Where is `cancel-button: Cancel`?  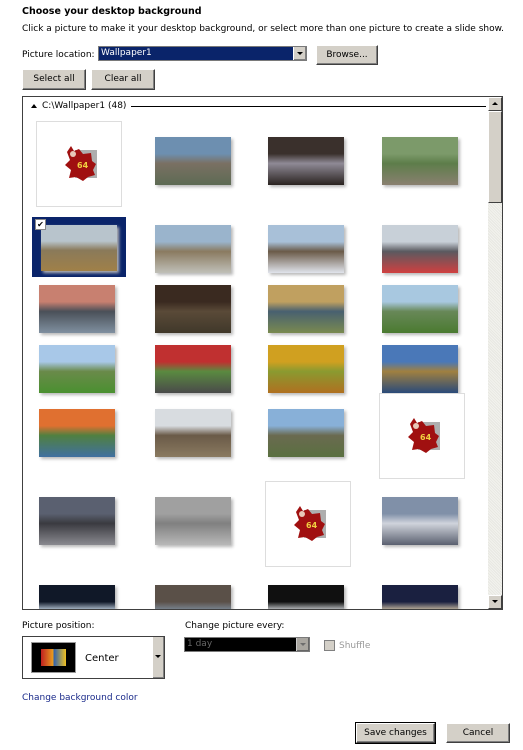 cancel-button: Cancel is located at coordinates (478, 733).